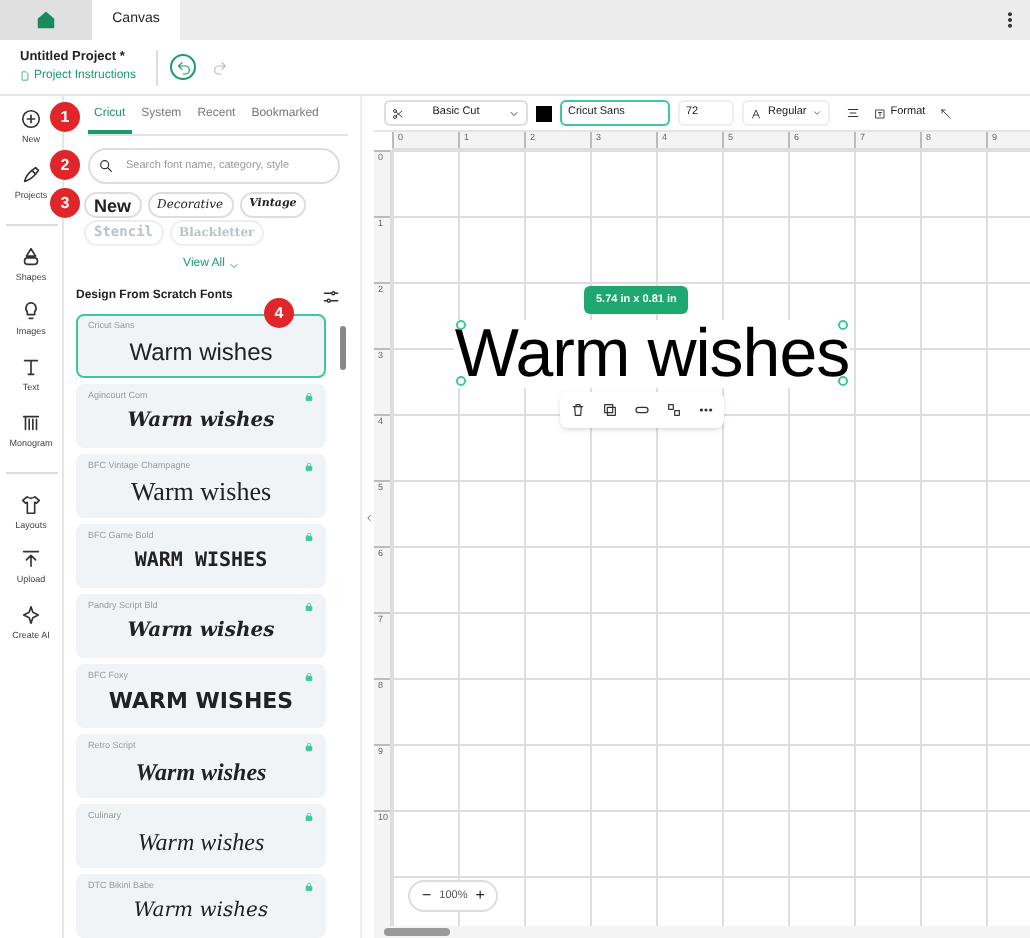 The width and height of the screenshot is (1030, 938). What do you see at coordinates (945, 113) in the screenshot?
I see `resize-icon` at bounding box center [945, 113].